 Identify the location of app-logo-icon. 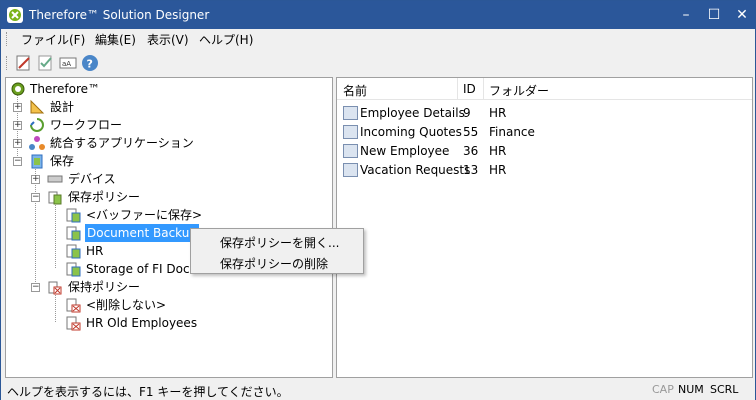
(15, 15).